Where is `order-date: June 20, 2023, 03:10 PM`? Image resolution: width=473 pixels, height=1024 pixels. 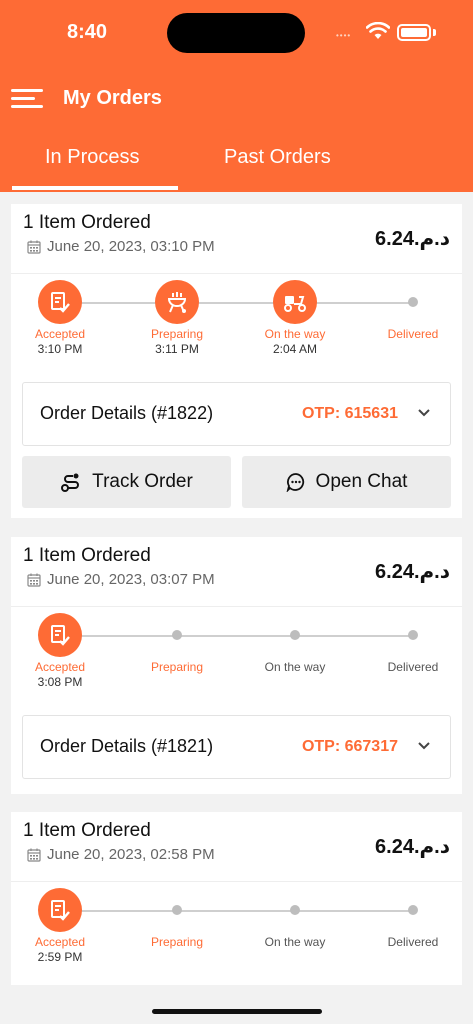 order-date: June 20, 2023, 03:10 PM is located at coordinates (121, 246).